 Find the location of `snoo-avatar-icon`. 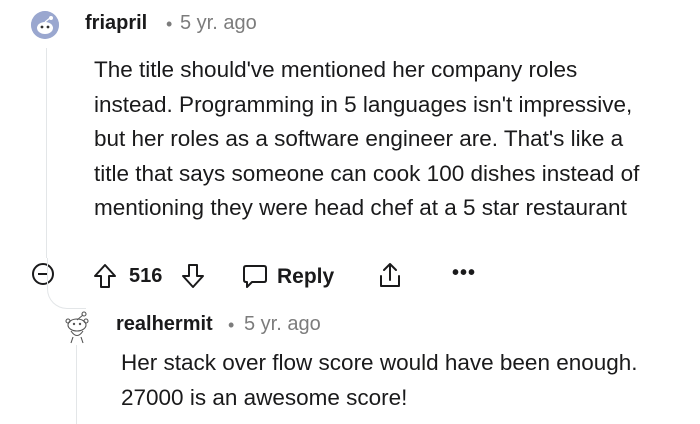

snoo-avatar-icon is located at coordinates (45, 25).